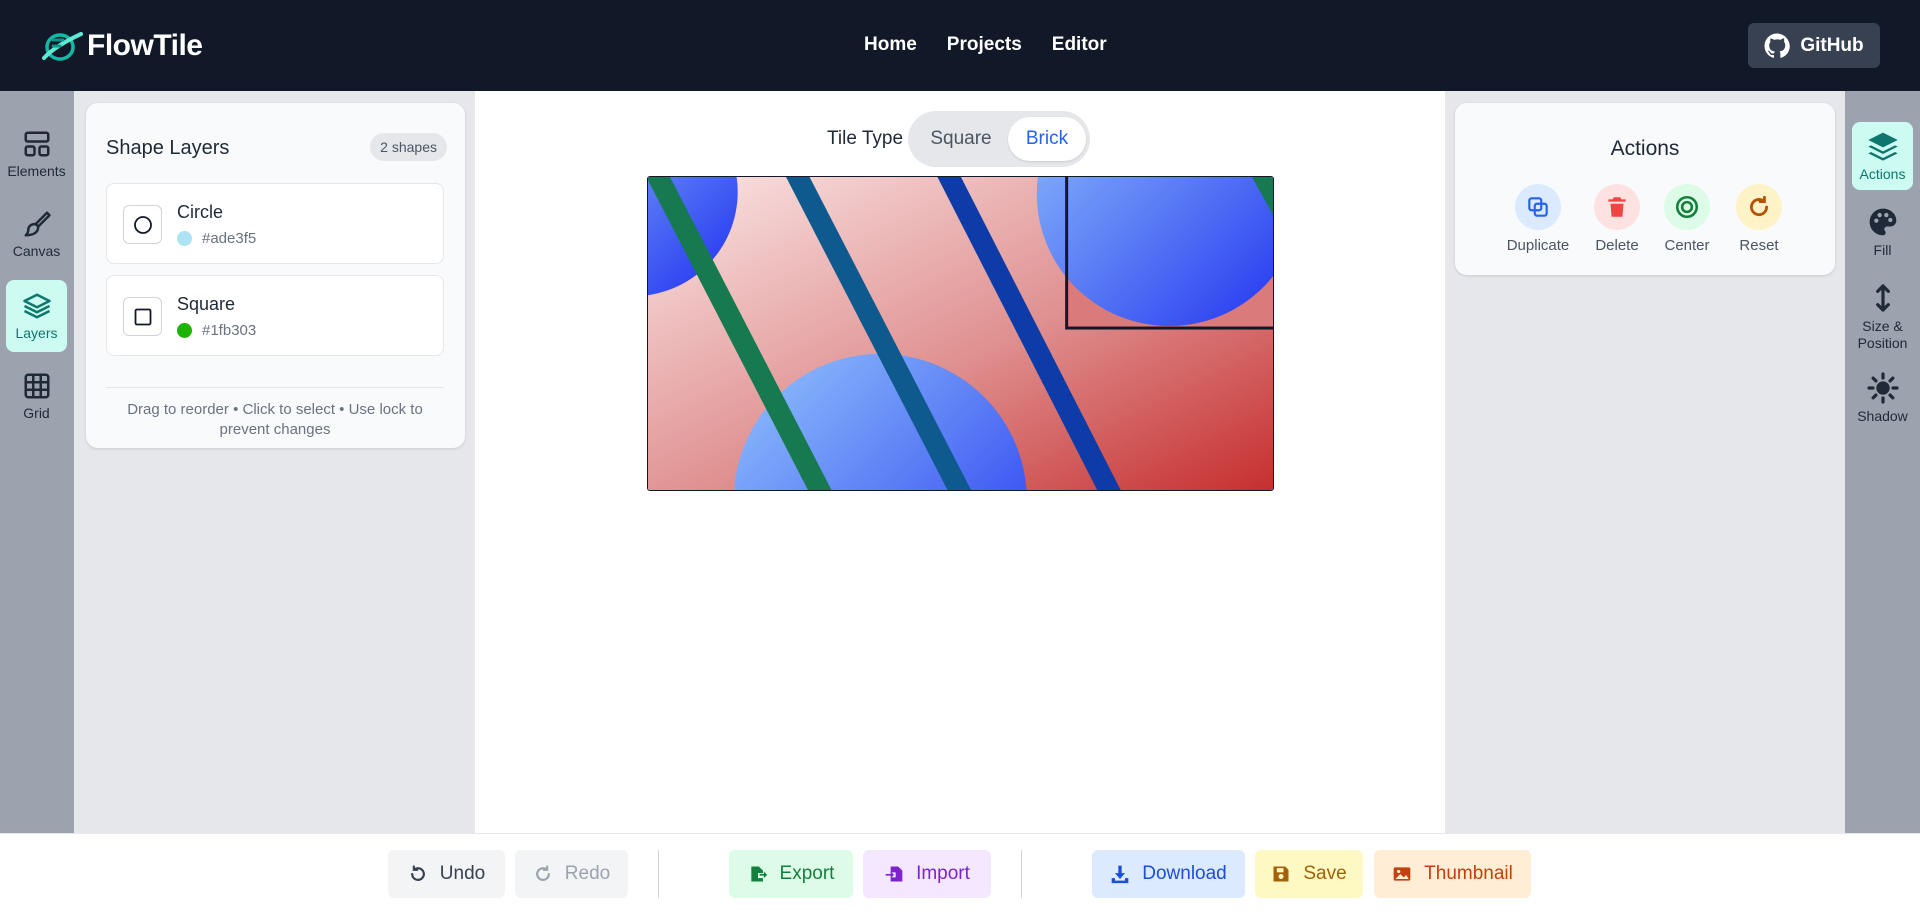 The image size is (1920, 912). I want to click on tile-canvas, so click(960, 333).